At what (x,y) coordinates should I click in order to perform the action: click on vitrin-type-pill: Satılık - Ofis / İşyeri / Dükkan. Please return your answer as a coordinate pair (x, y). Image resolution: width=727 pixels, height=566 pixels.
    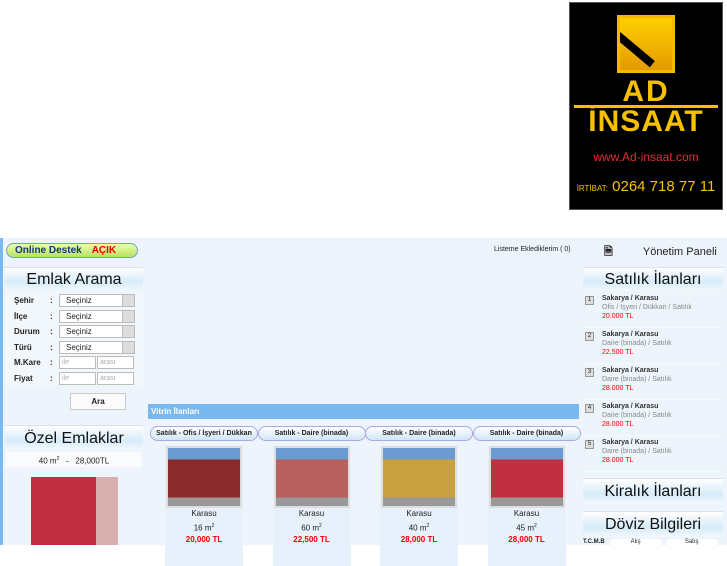
    Looking at the image, I should click on (204, 433).